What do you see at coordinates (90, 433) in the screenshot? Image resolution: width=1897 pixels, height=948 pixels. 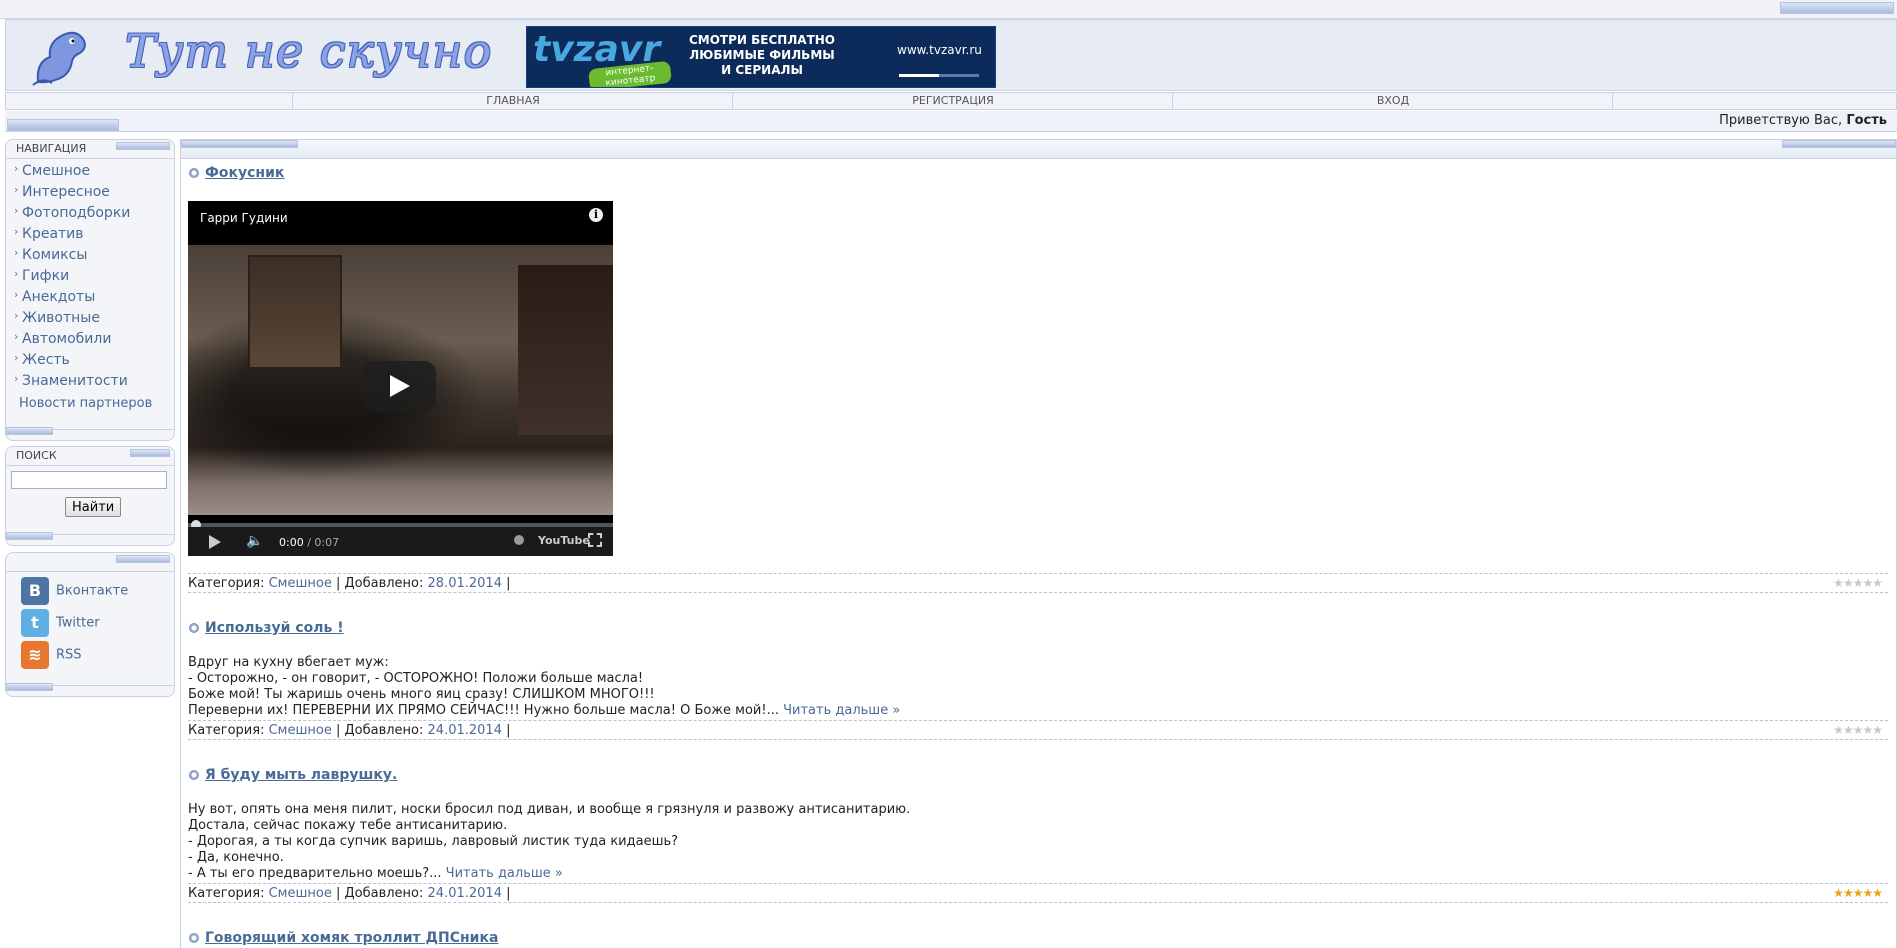 I see `navigation-block-foot` at bounding box center [90, 433].